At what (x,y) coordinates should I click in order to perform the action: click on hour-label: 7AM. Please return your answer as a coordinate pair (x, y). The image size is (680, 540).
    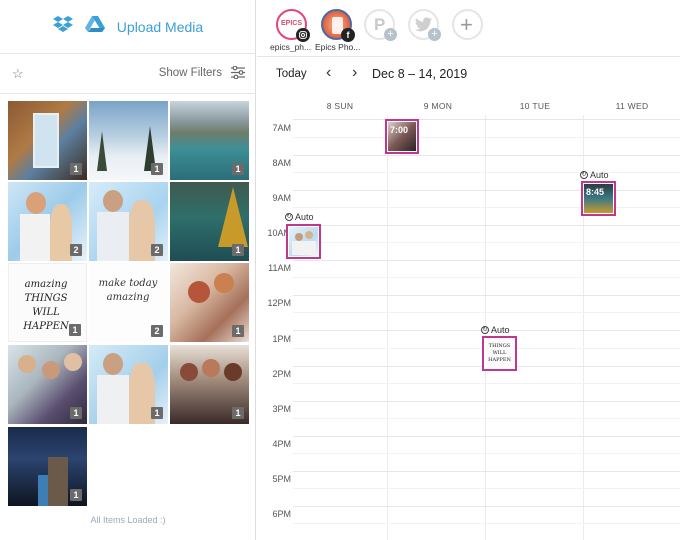
    Looking at the image, I should click on (281, 128).